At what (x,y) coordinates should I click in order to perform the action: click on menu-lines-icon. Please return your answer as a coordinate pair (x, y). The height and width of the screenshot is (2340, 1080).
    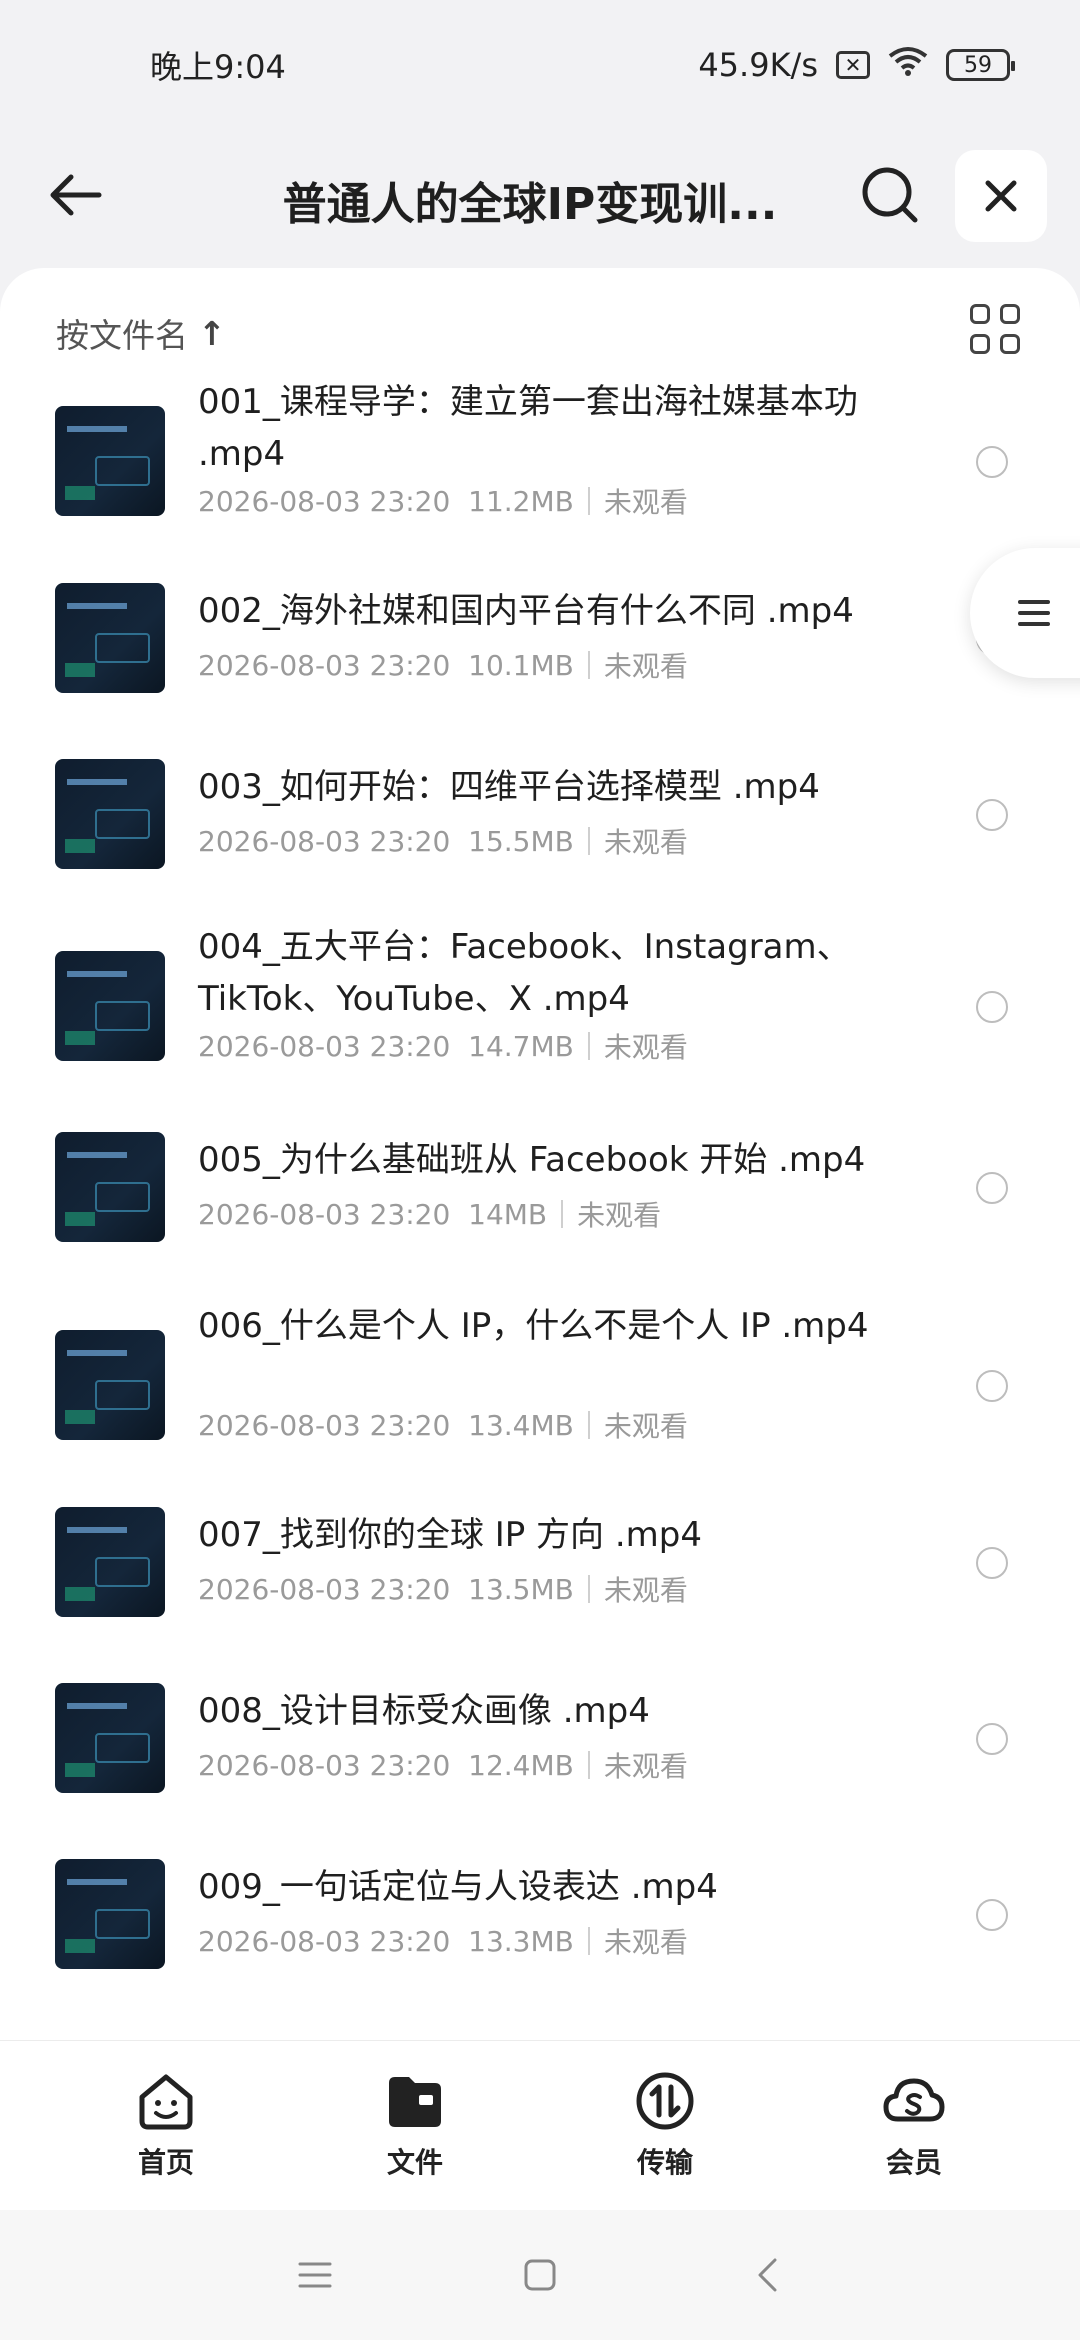
    Looking at the image, I should click on (315, 2275).